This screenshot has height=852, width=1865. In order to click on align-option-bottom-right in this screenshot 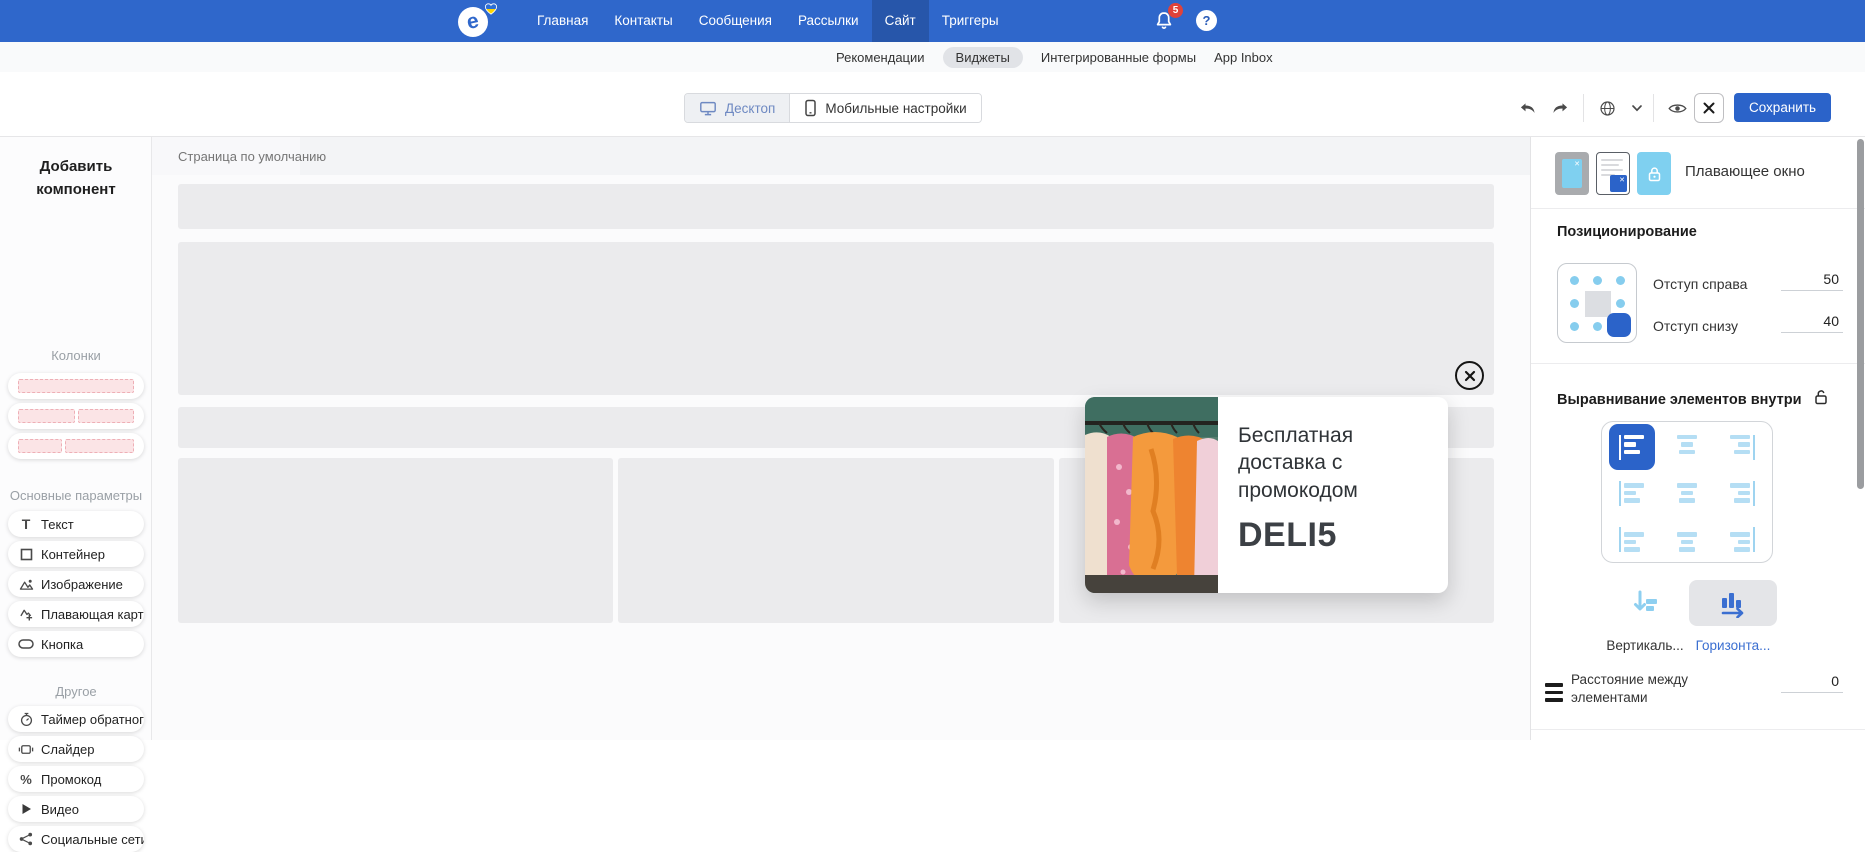, I will do `click(1742, 539)`.